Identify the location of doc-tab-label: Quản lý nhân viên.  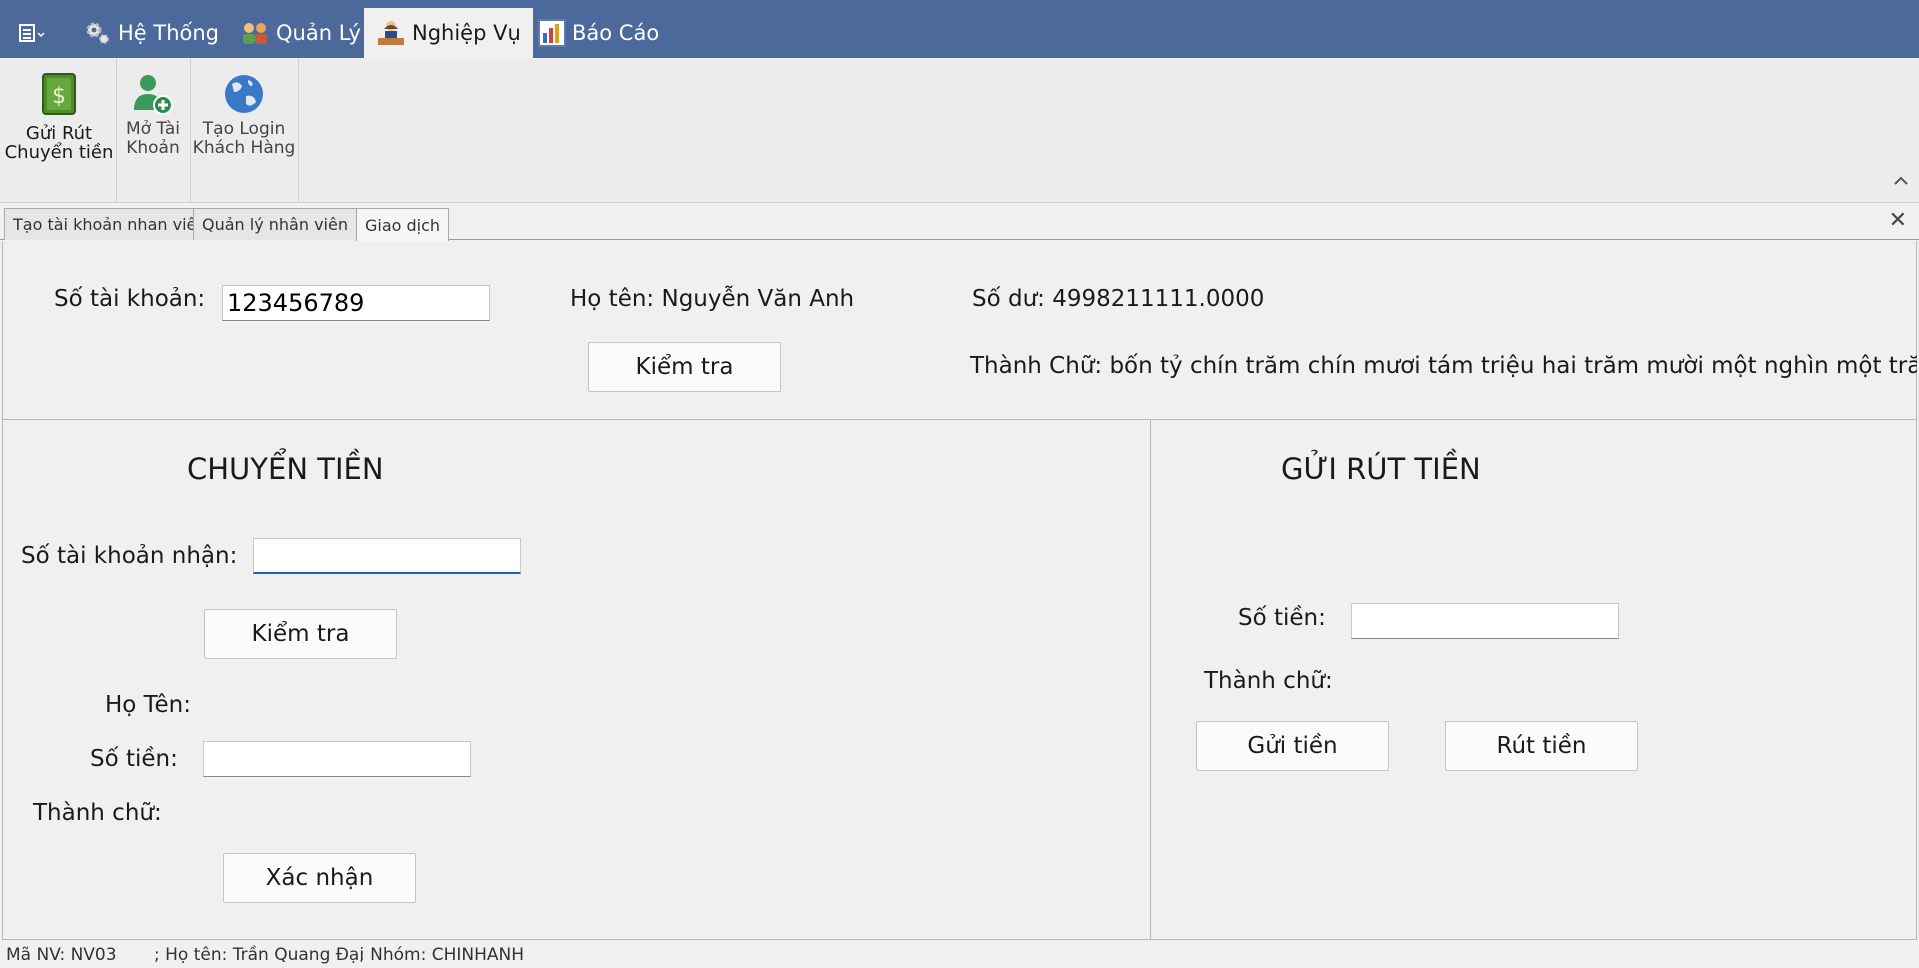
(275, 224).